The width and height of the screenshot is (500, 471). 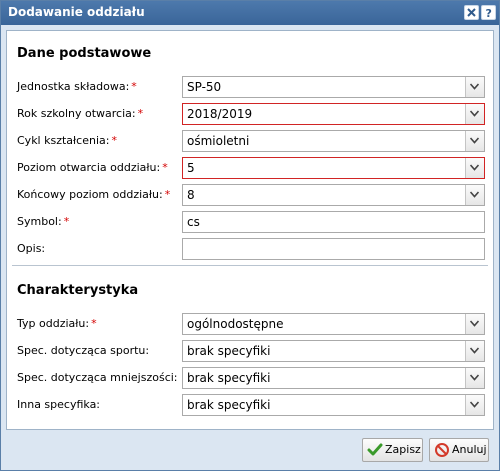 I want to click on field-label: Cykl kształcenia: *, so click(x=67, y=140).